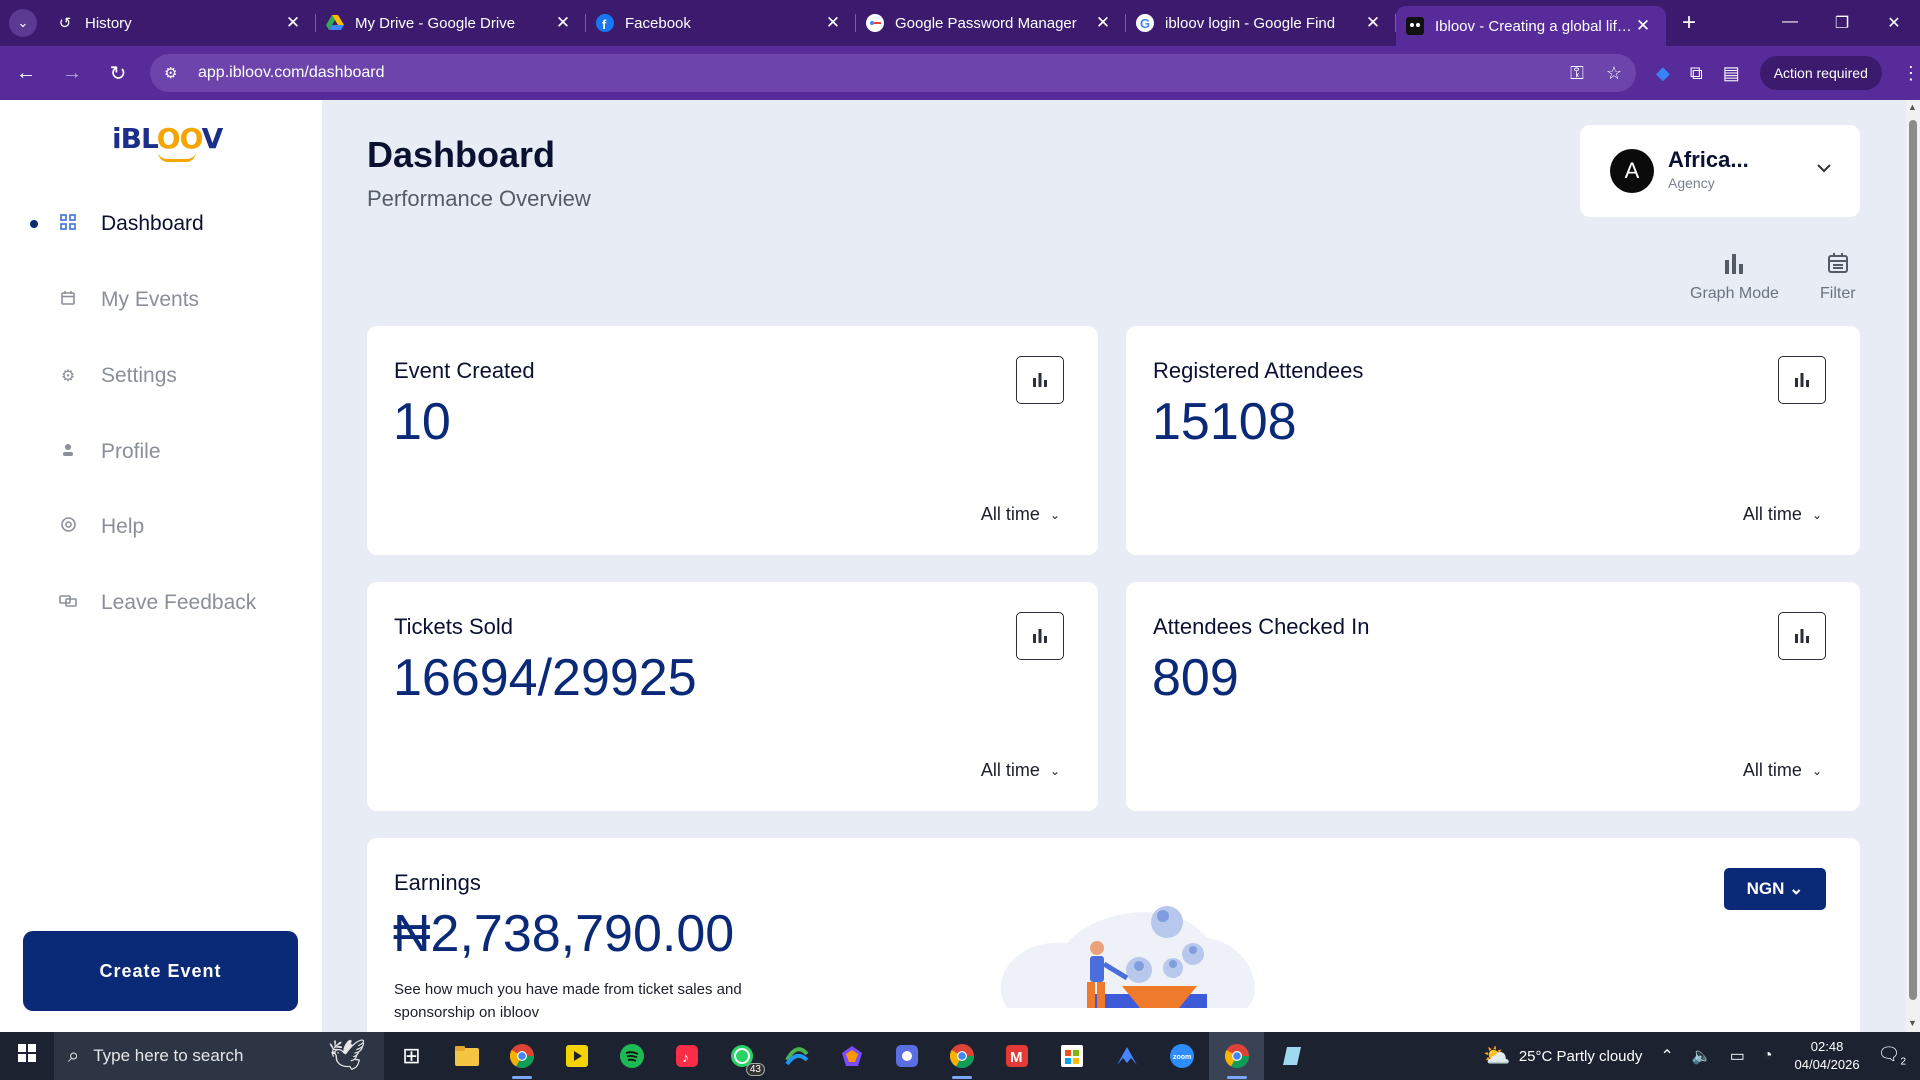 This screenshot has width=1920, height=1080. Describe the element at coordinates (741, 1056) in the screenshot. I see `whatsapp-icon: 43` at that location.